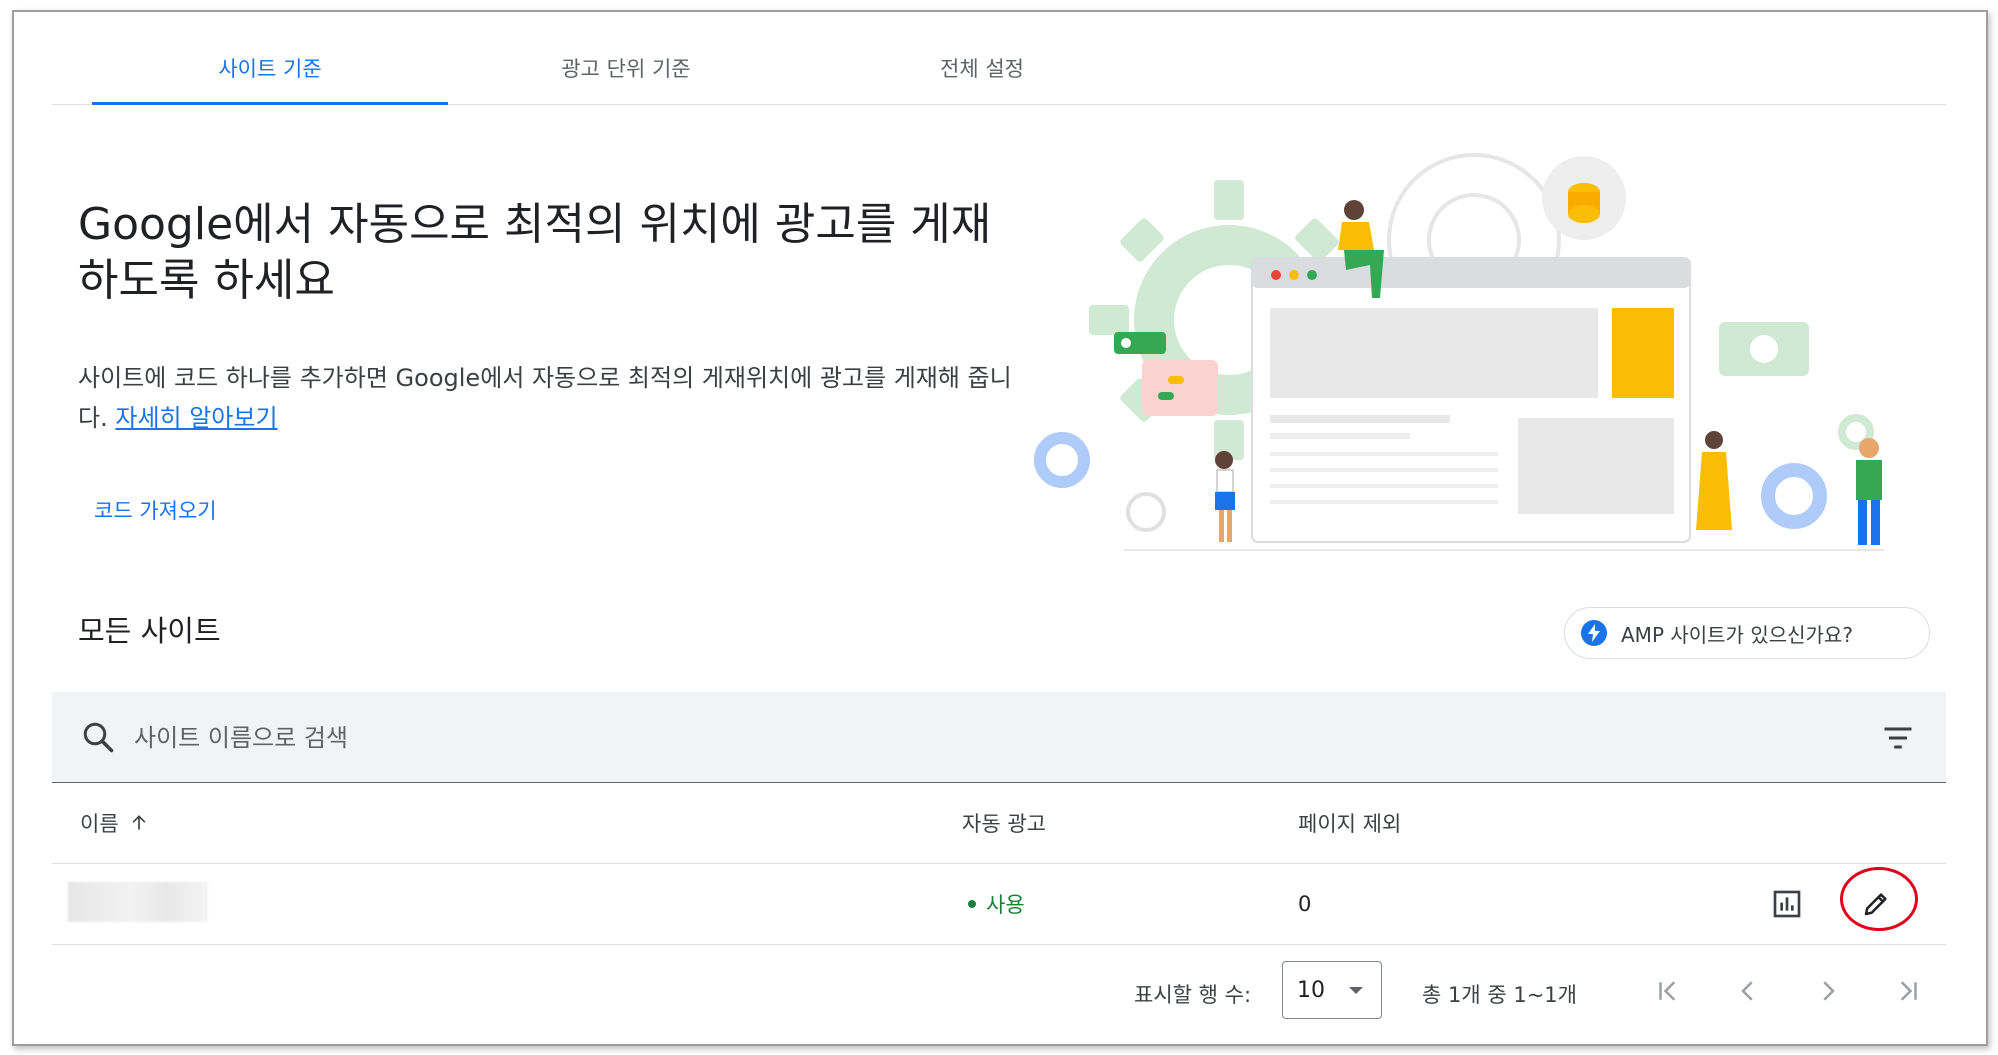  What do you see at coordinates (934, 738) in the screenshot?
I see `site-search-input` at bounding box center [934, 738].